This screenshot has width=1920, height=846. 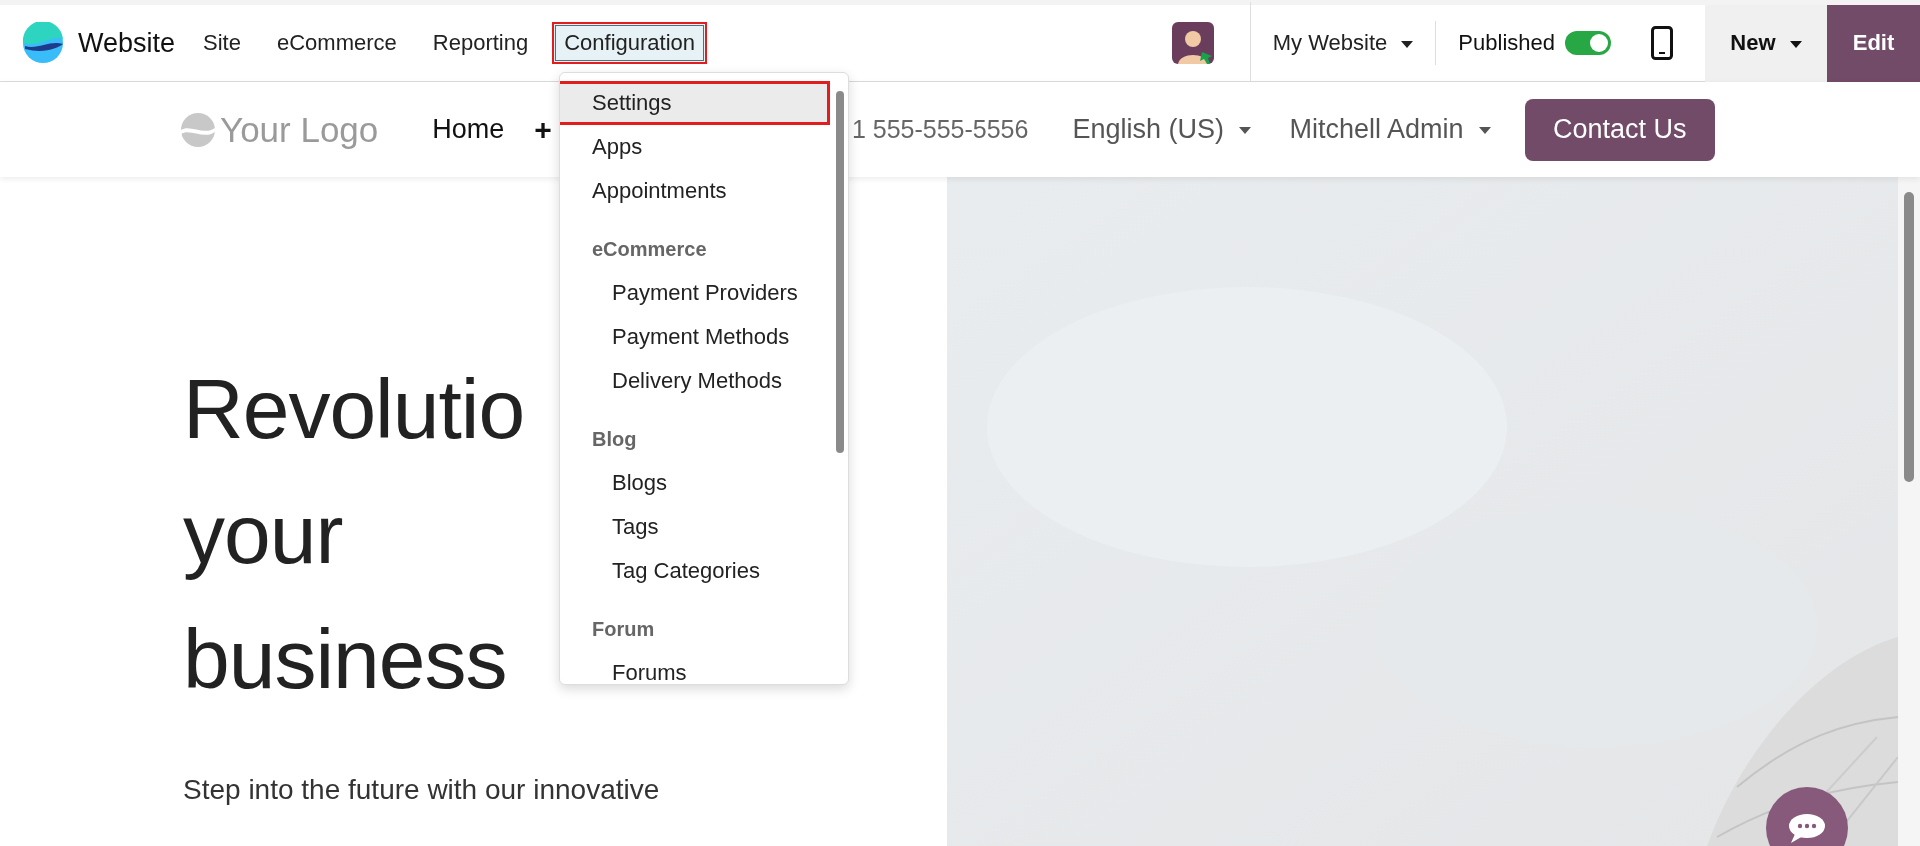 What do you see at coordinates (695, 667) in the screenshot?
I see `menu-item: Forums` at bounding box center [695, 667].